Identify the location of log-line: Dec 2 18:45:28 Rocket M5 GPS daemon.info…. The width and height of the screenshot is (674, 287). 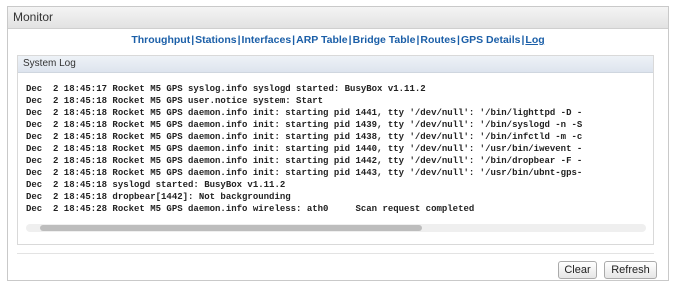
(250, 209).